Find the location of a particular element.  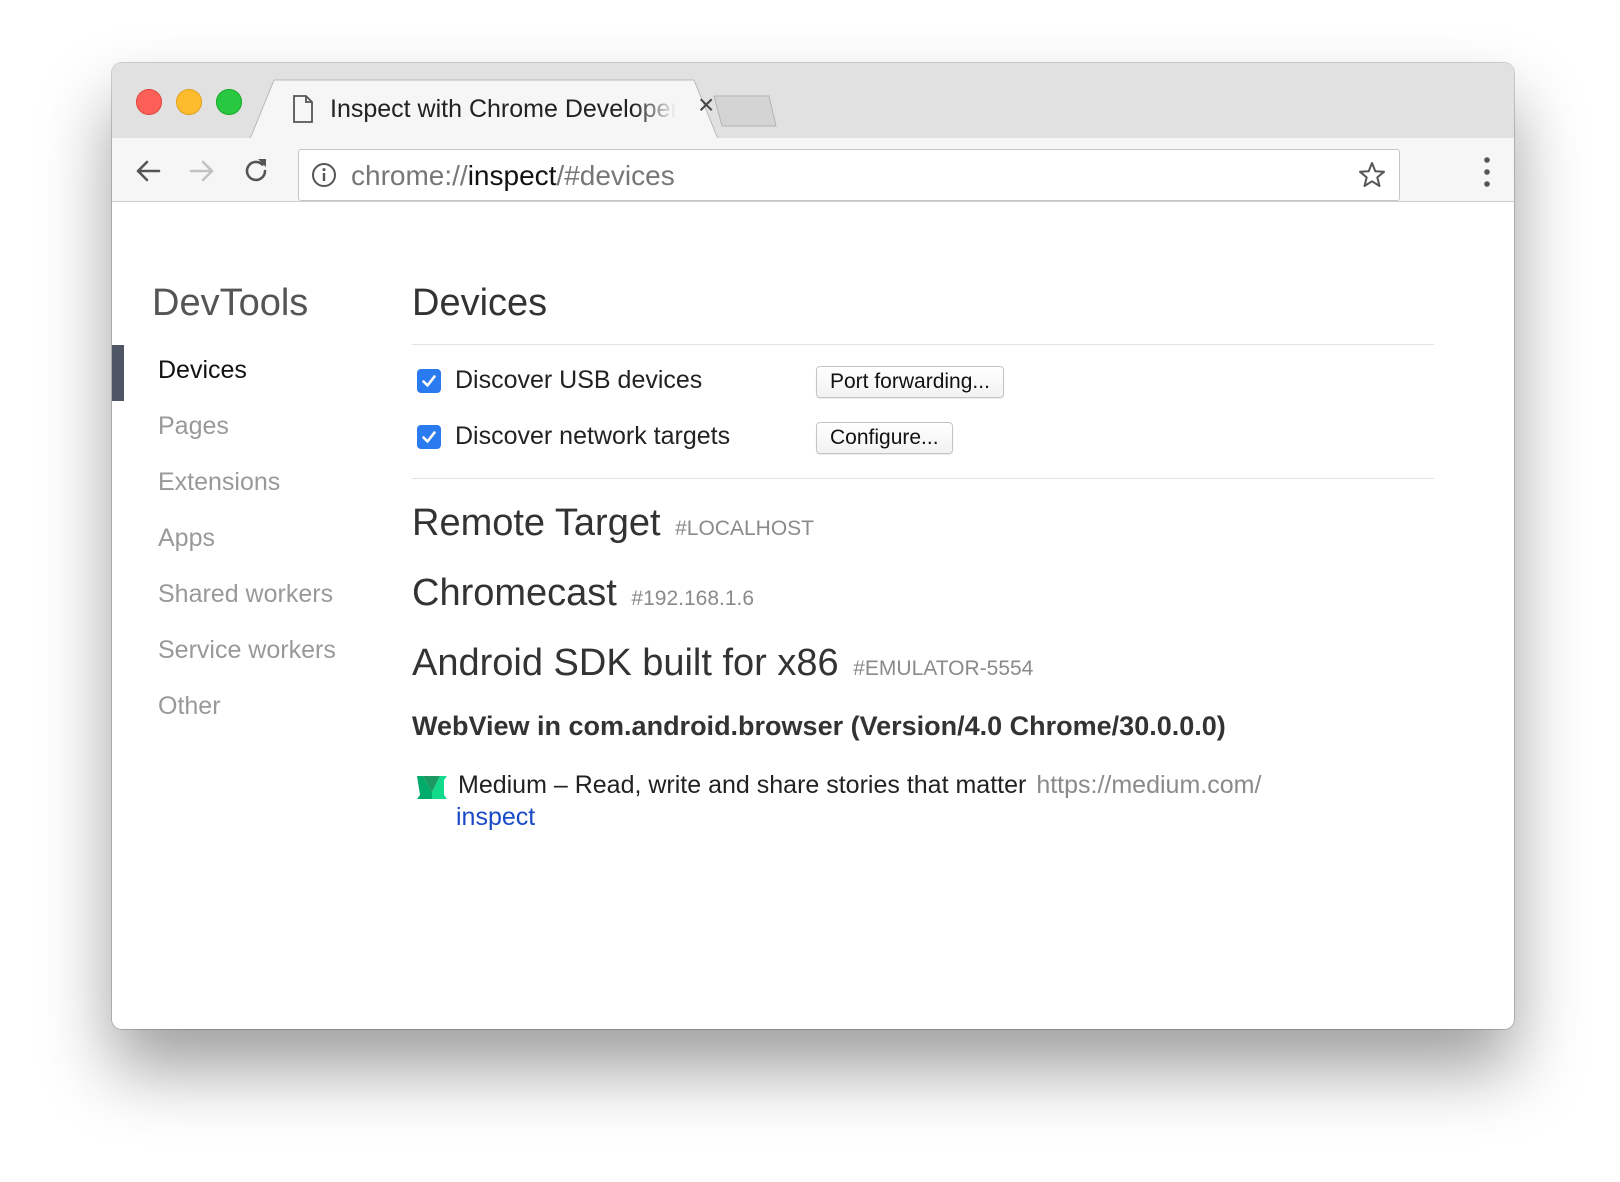

sidebar-item-extensions: Extensions is located at coordinates (219, 482).